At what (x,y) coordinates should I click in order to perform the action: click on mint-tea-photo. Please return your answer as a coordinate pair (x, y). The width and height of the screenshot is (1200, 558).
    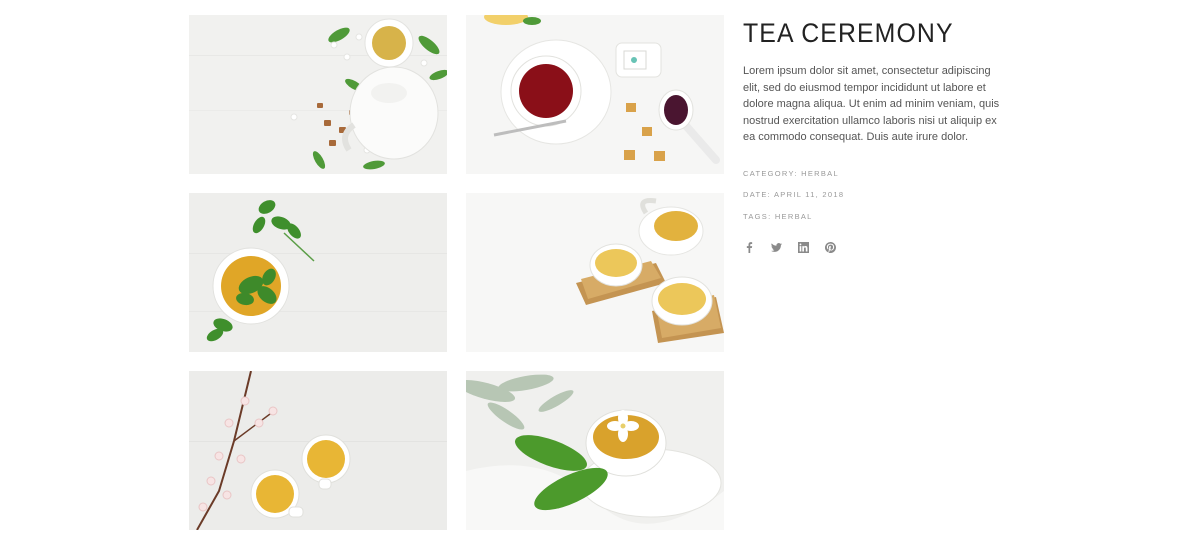
    Looking at the image, I should click on (318, 272).